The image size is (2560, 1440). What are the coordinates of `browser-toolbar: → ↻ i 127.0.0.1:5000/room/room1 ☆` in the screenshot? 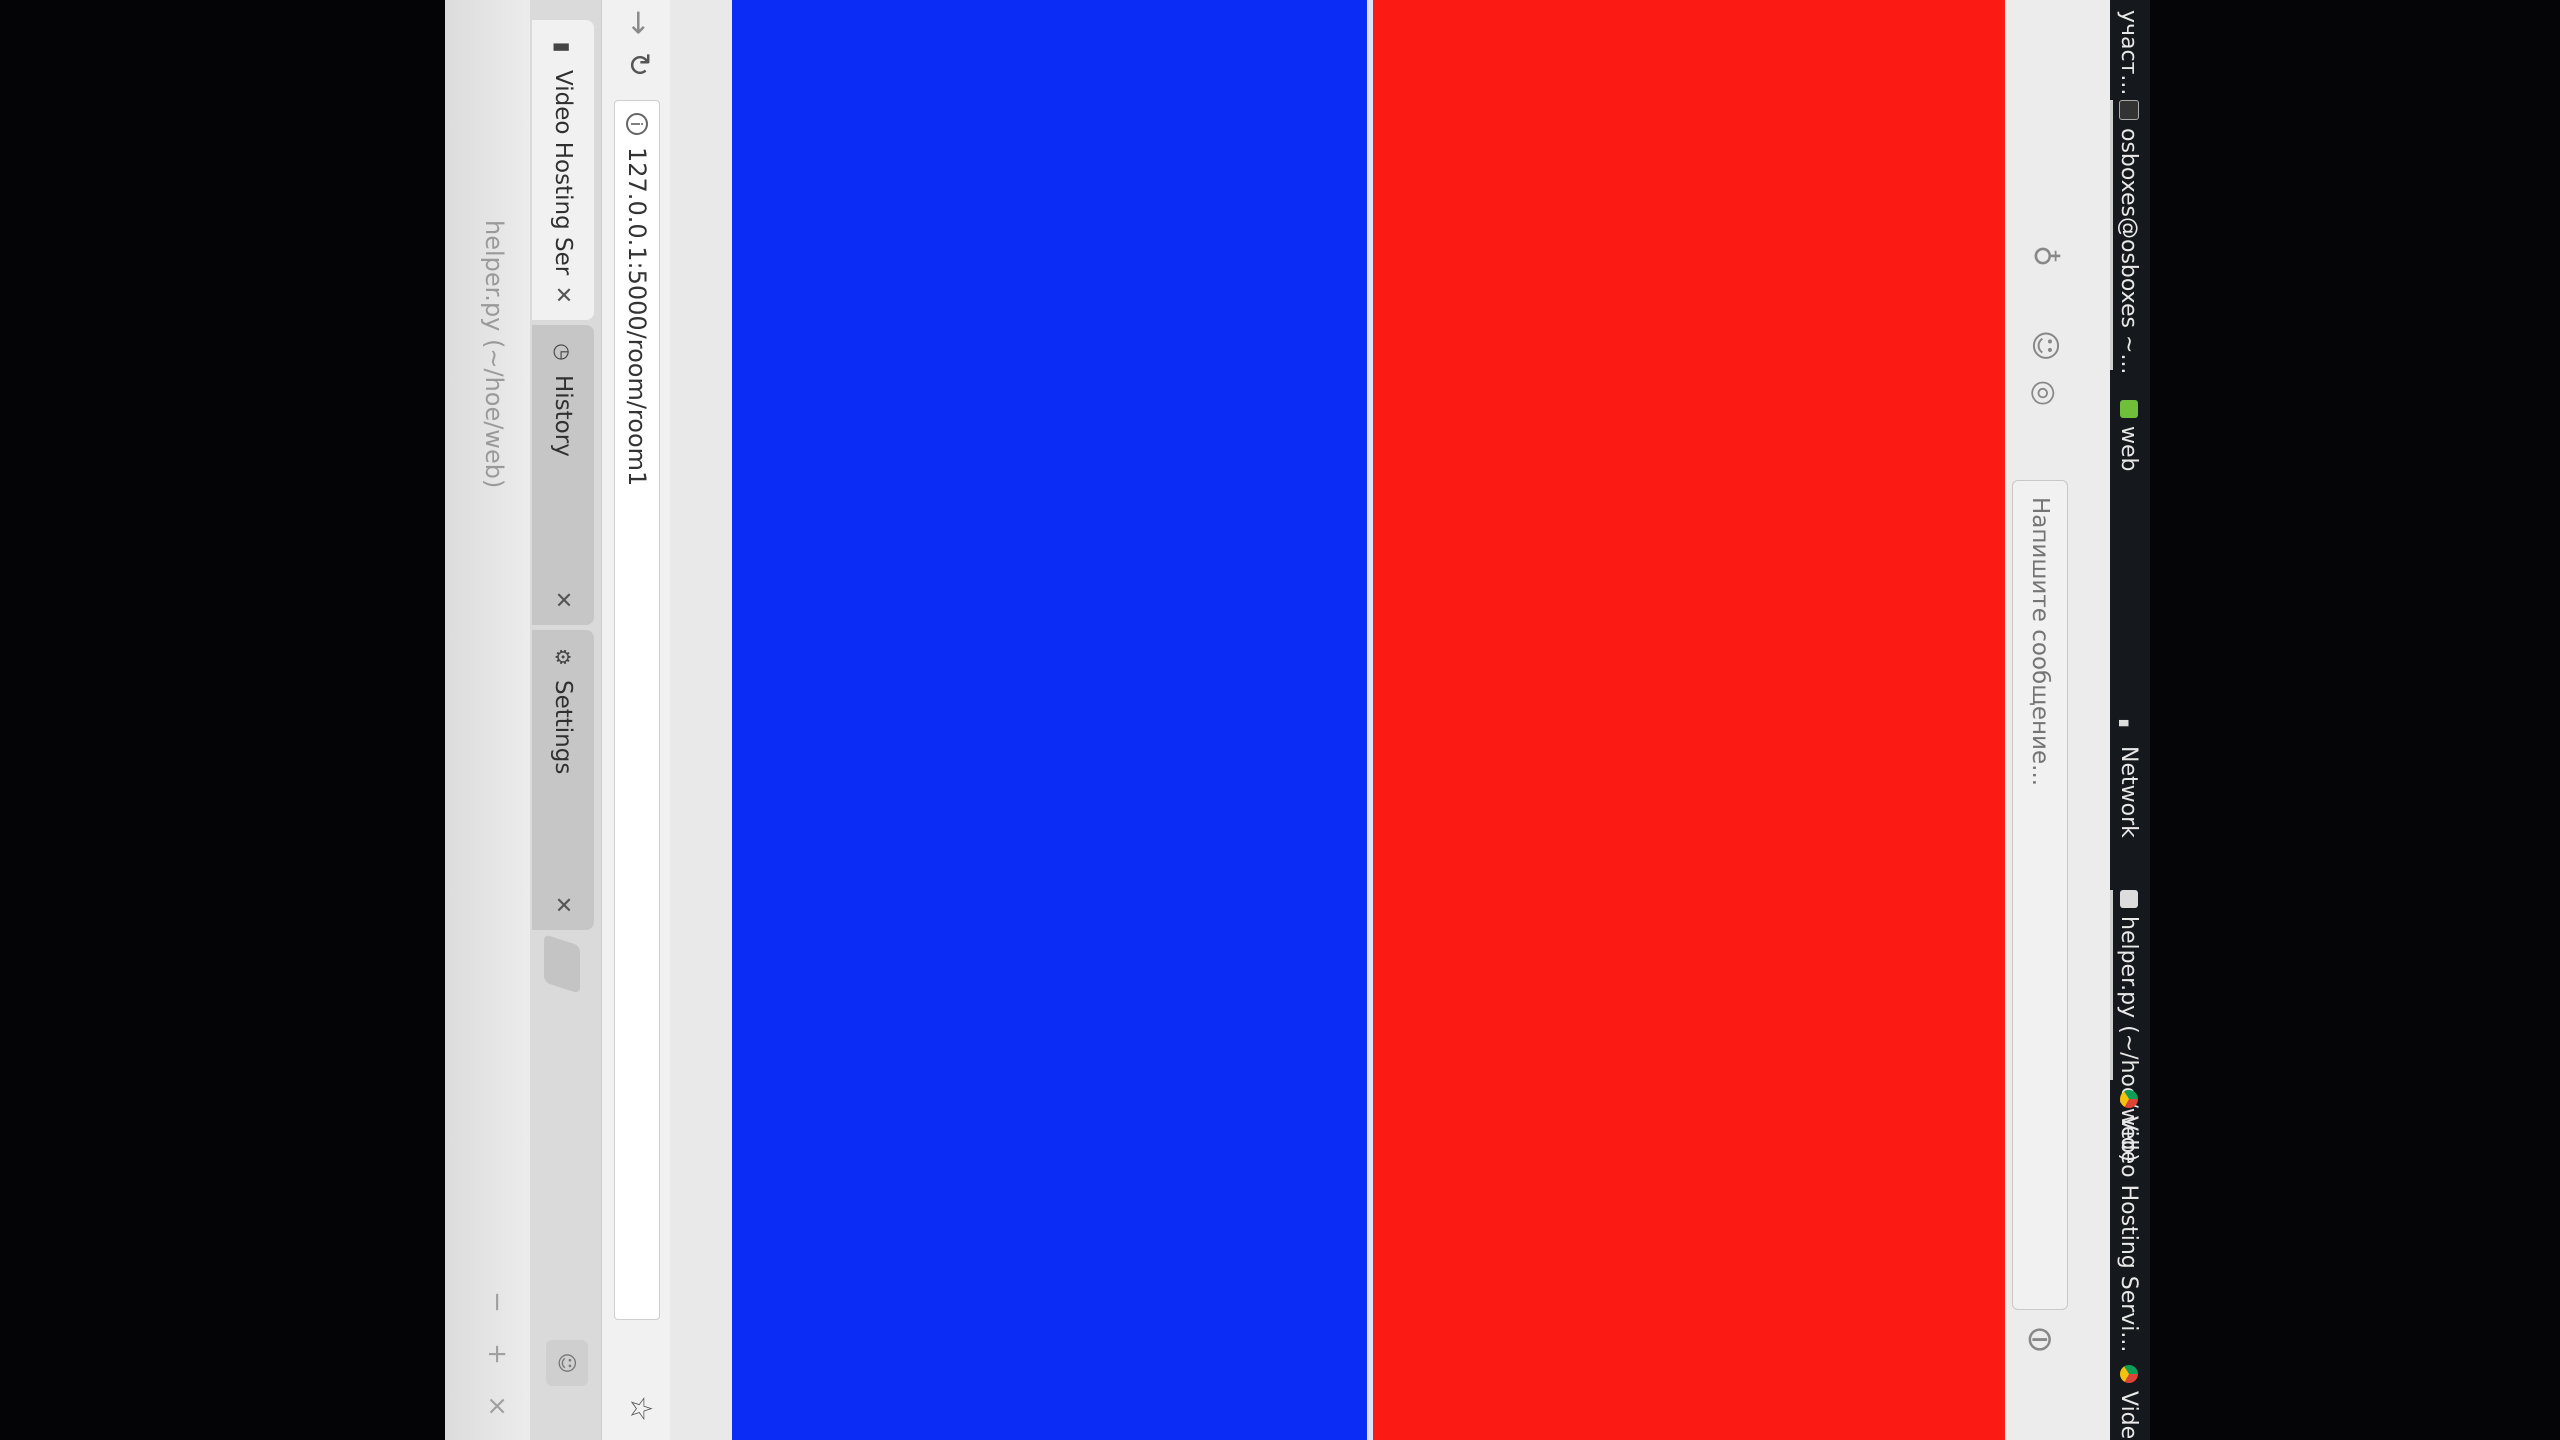 It's located at (635, 720).